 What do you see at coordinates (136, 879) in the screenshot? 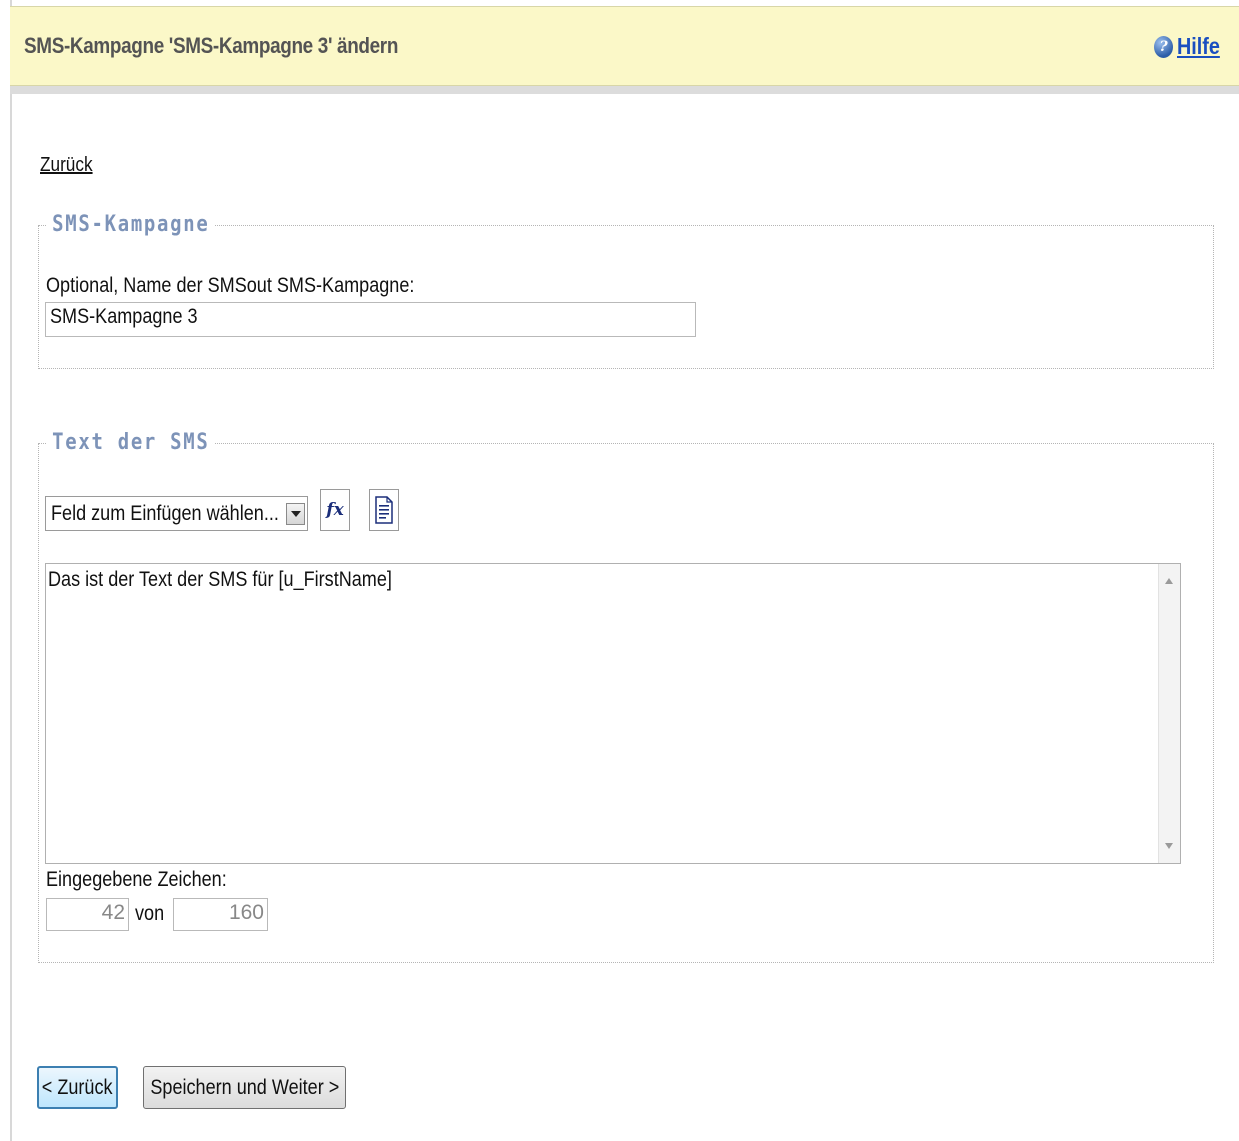
I see `chars-label: Eingegebene Zeichen:` at bounding box center [136, 879].